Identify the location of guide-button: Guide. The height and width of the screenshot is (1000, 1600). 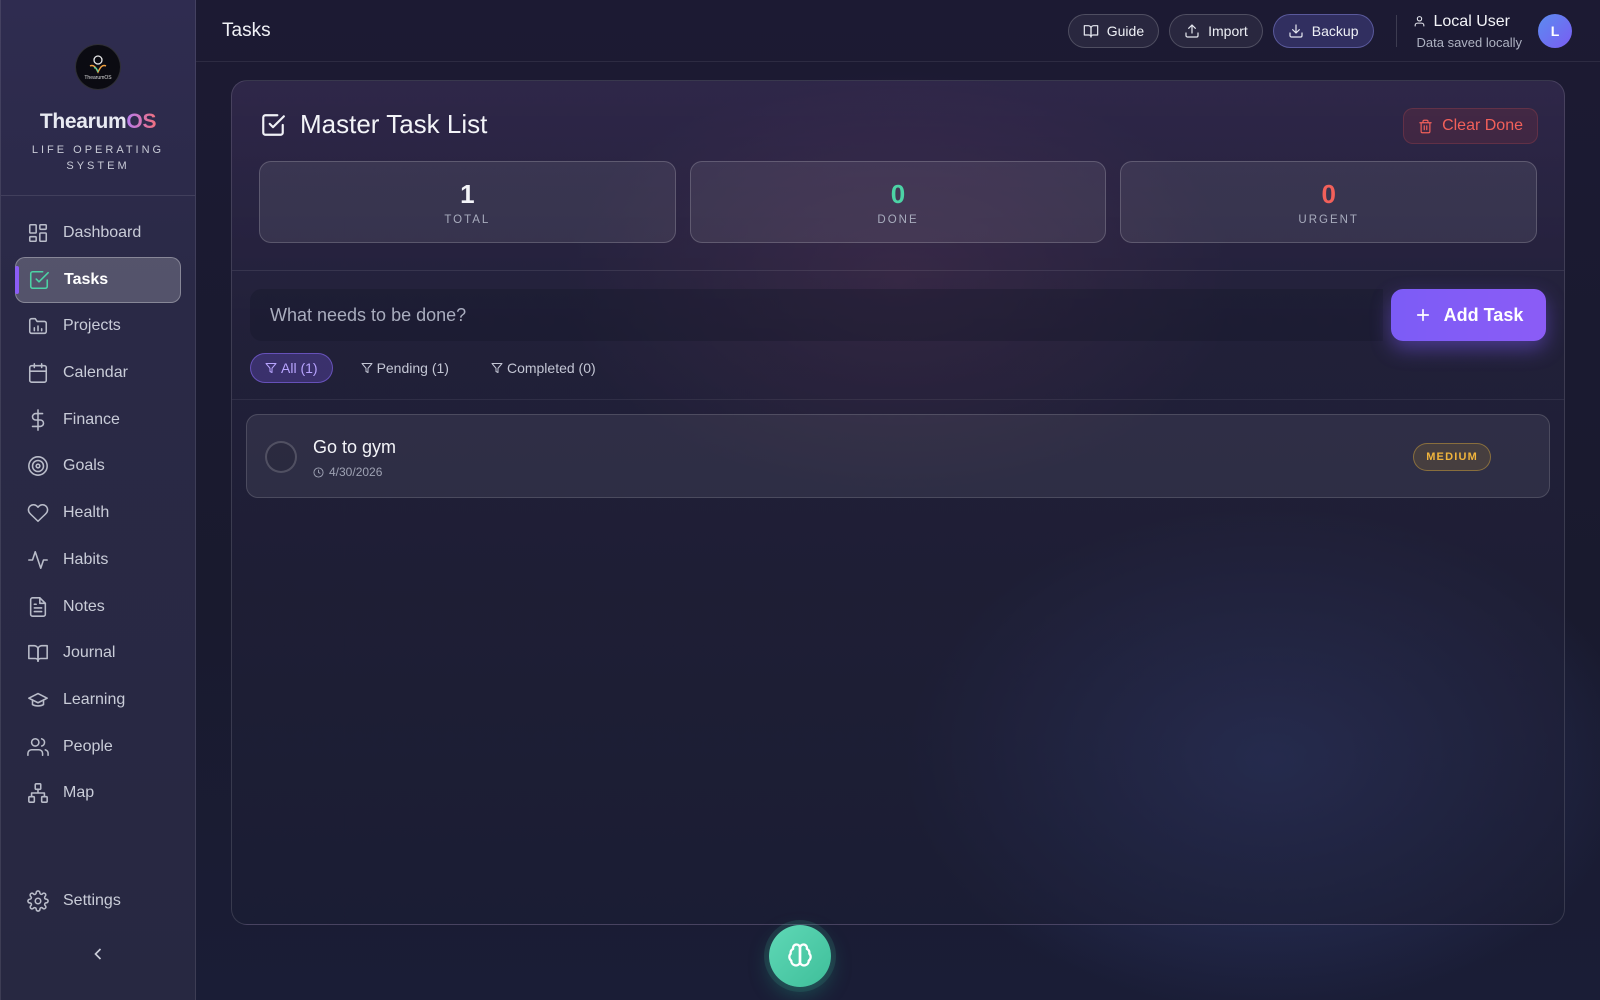
(1113, 31).